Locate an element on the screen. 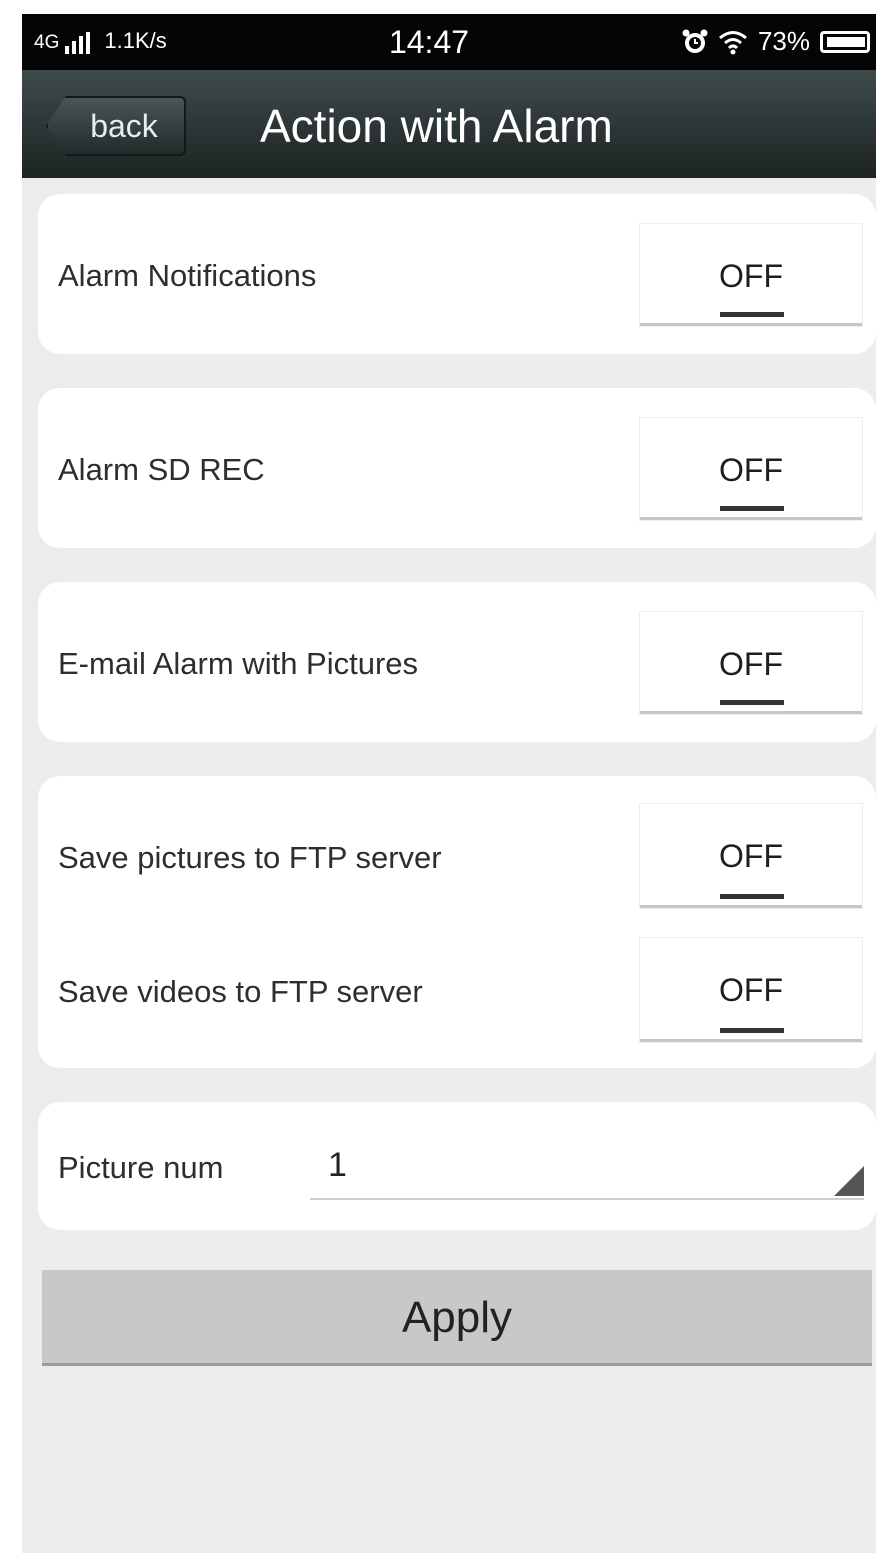 This screenshot has height=1553, width=876. dropdown-arrow-icon is located at coordinates (849, 1181).